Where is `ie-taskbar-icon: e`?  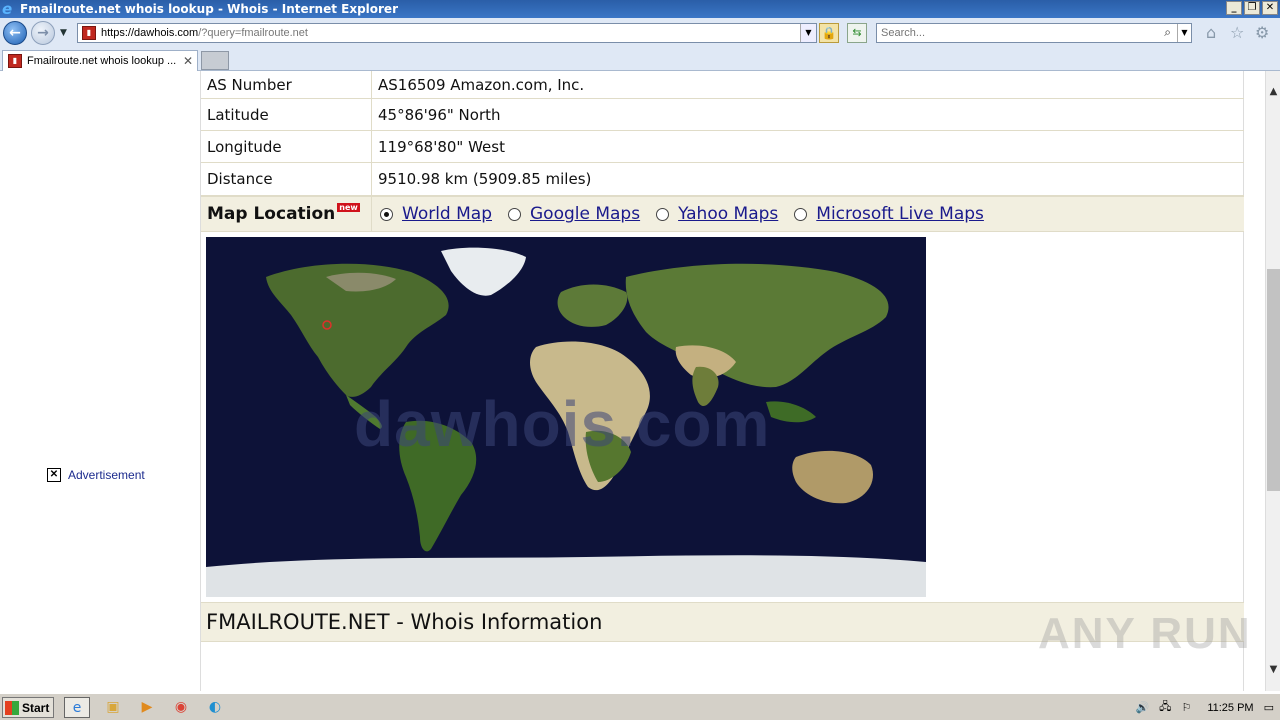 ie-taskbar-icon: e is located at coordinates (77, 707).